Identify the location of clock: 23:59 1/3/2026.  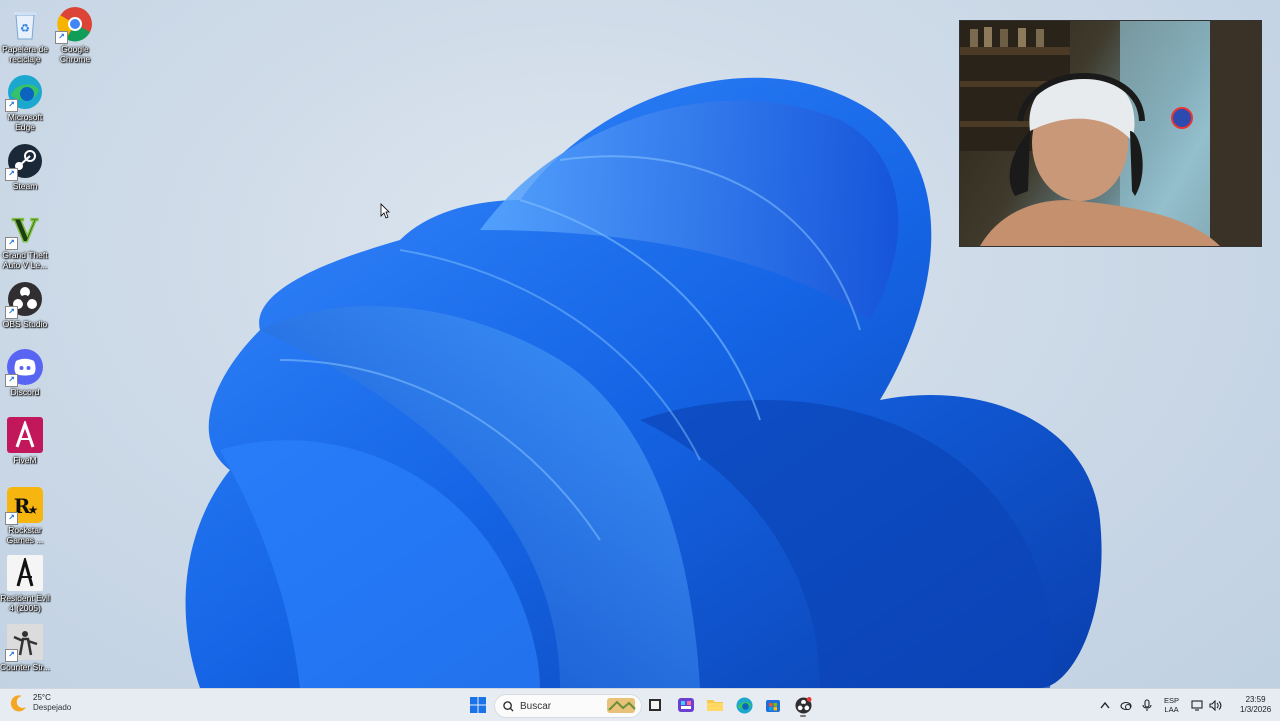
(1255, 705).